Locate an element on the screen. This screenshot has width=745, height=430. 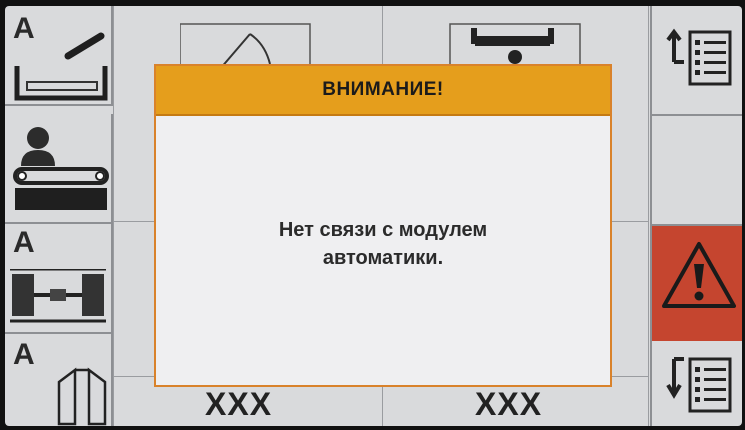
menu-down-button is located at coordinates (696, 383).